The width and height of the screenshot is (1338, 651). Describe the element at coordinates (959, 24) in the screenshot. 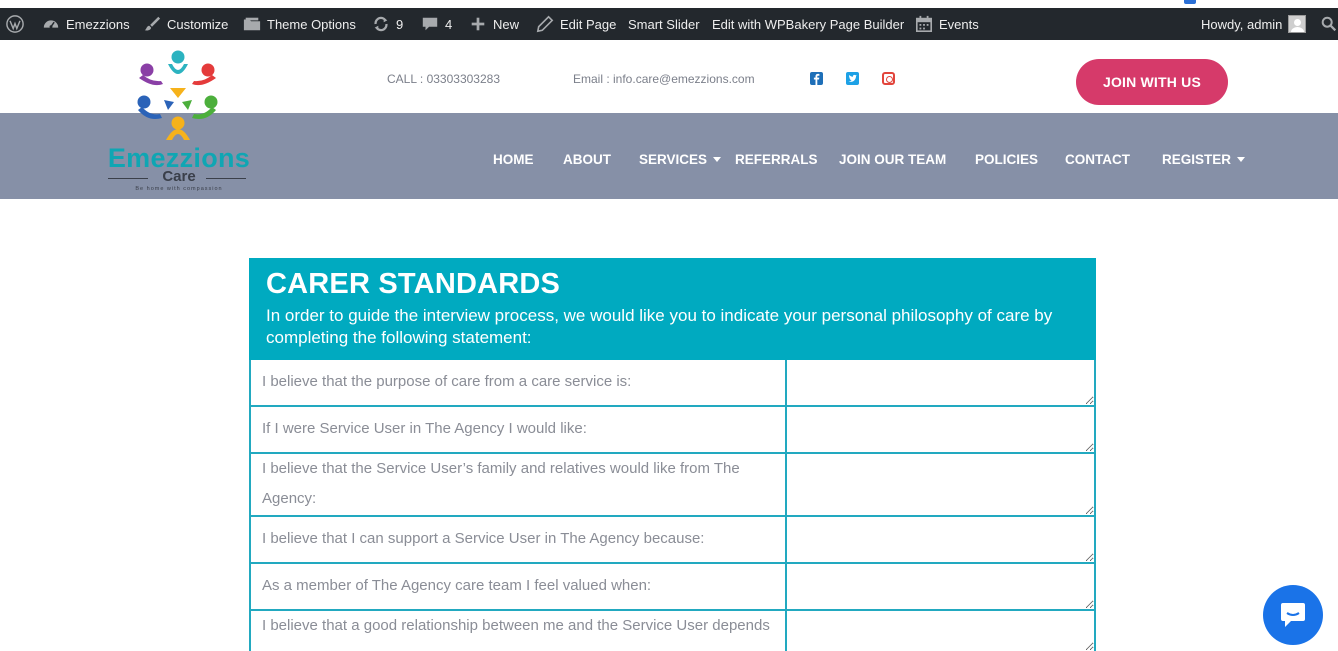

I see `events-label: Events` at that location.